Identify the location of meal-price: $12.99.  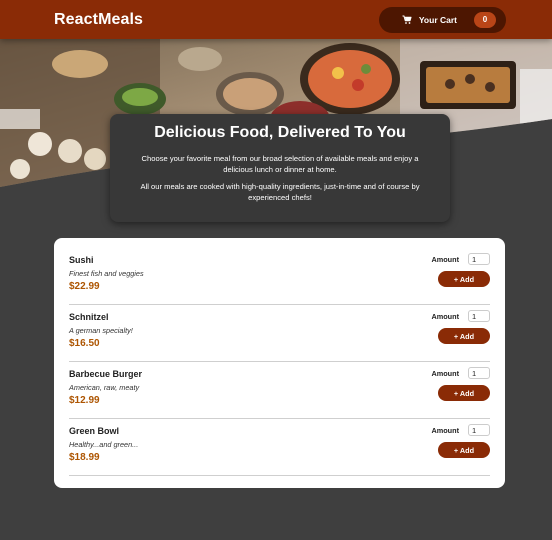
(84, 400).